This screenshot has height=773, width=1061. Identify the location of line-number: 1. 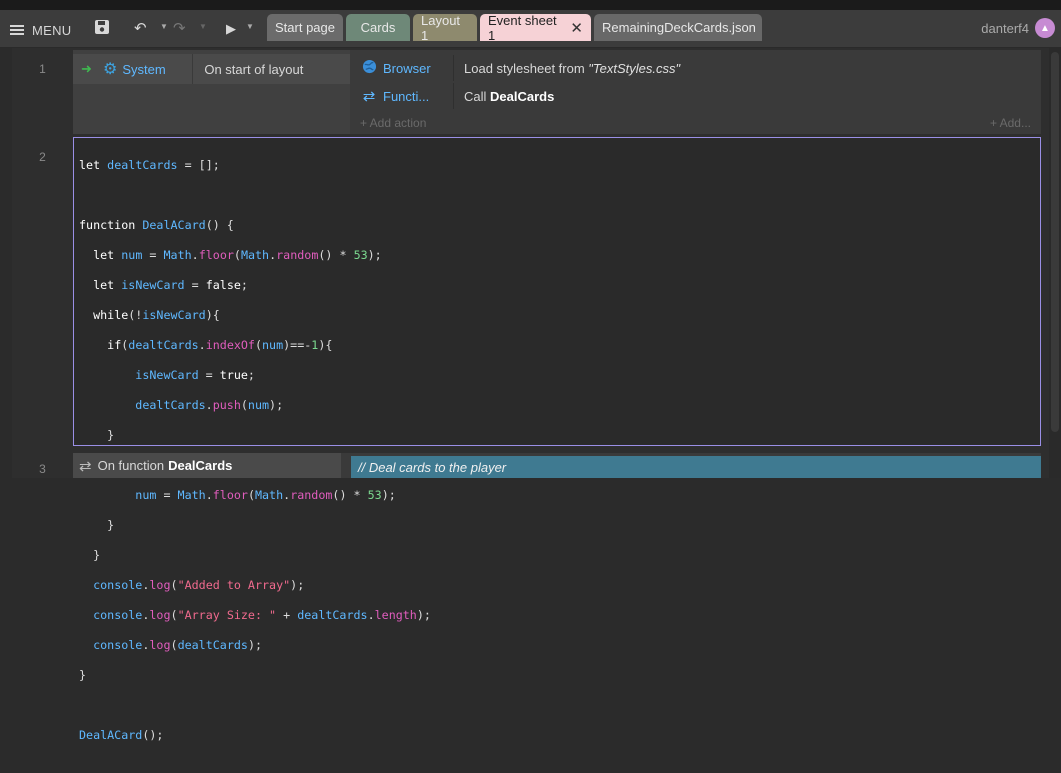
(42, 69).